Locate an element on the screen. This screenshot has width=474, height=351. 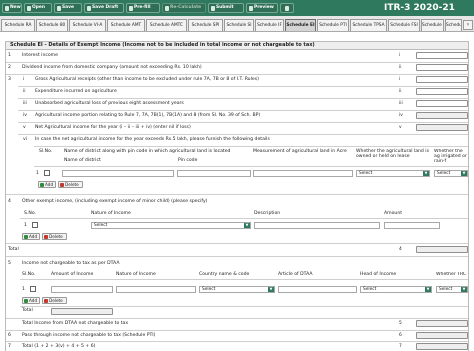
dtaa-head-select-value: Select is located at coordinates (370, 289).